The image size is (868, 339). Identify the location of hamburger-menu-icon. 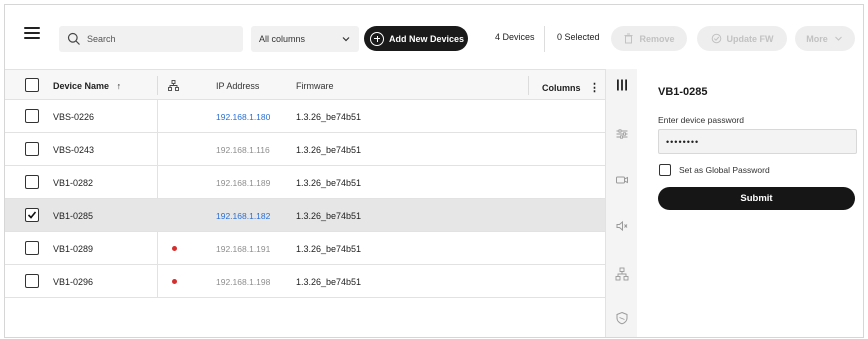
(32, 34).